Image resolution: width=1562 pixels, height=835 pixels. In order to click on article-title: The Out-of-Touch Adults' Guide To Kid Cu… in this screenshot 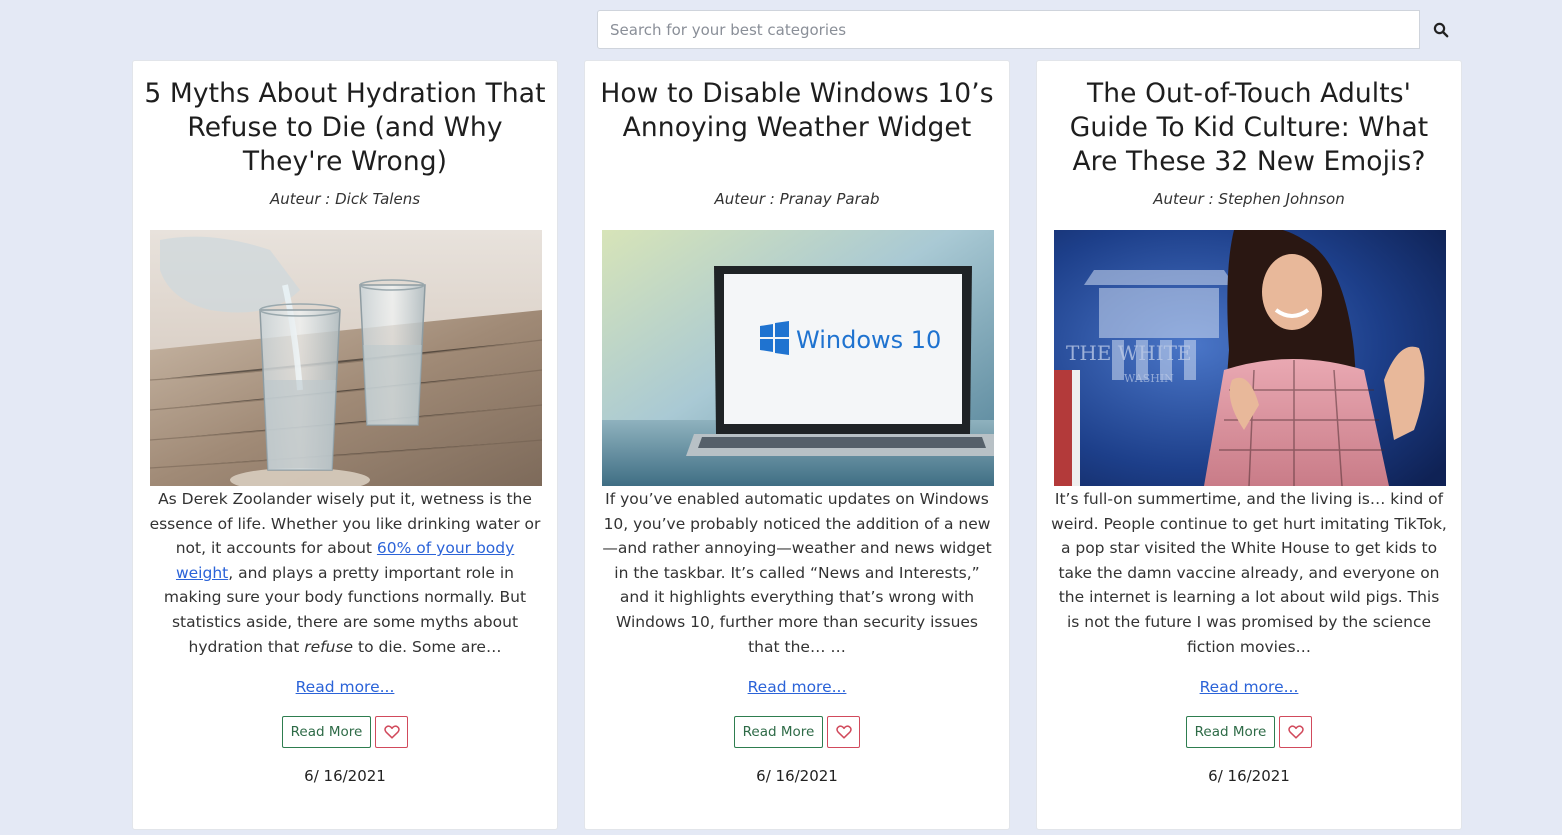, I will do `click(1249, 127)`.